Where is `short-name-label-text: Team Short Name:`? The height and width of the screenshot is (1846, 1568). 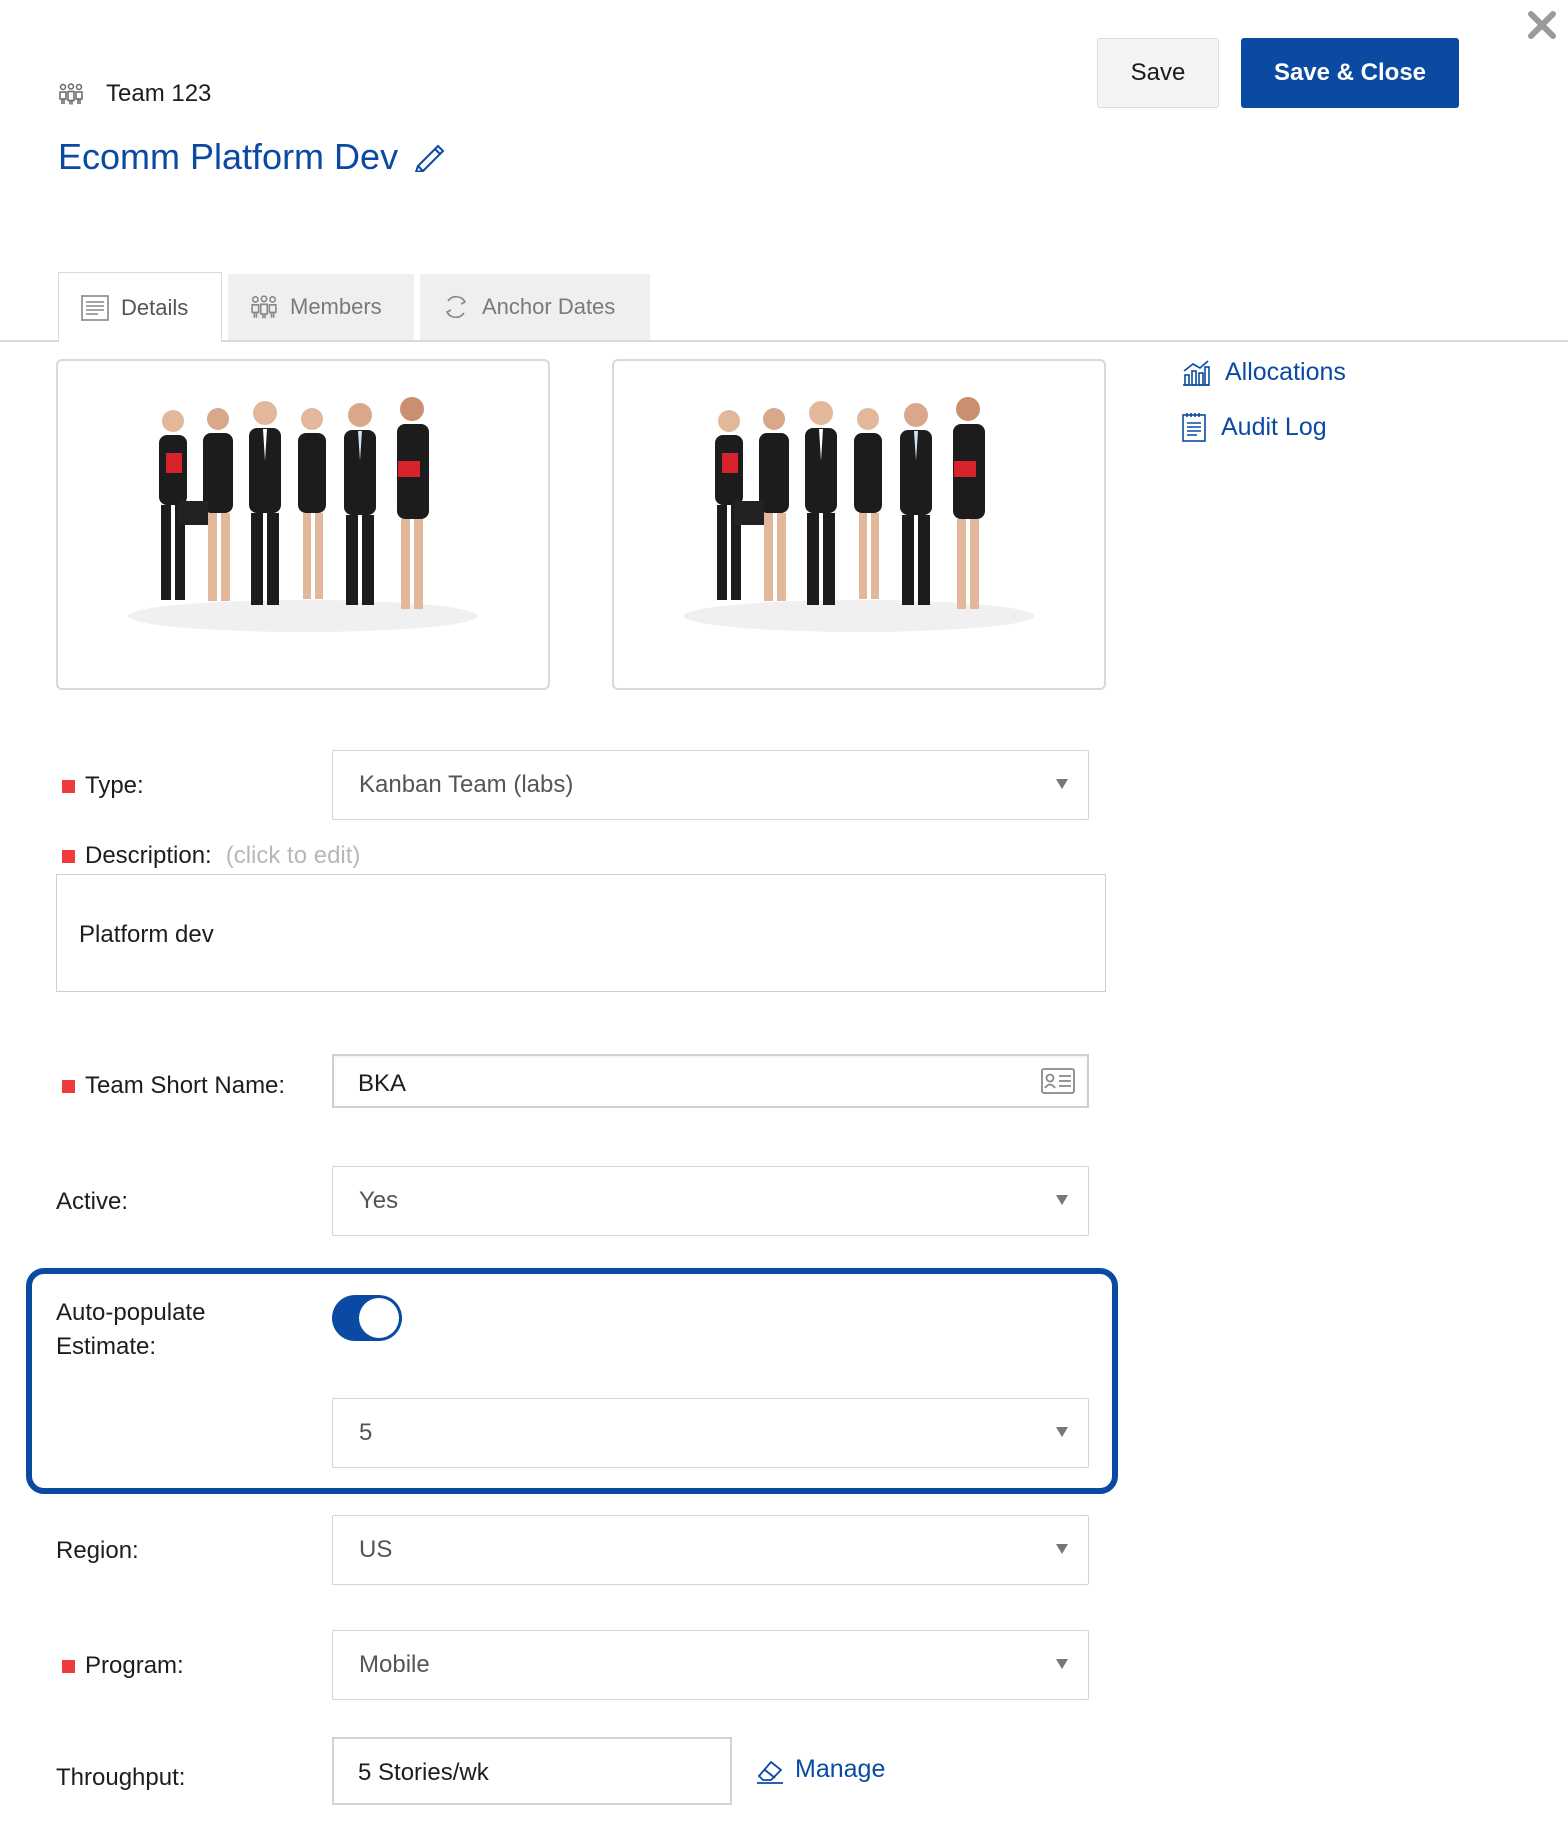 short-name-label-text: Team Short Name: is located at coordinates (185, 1085).